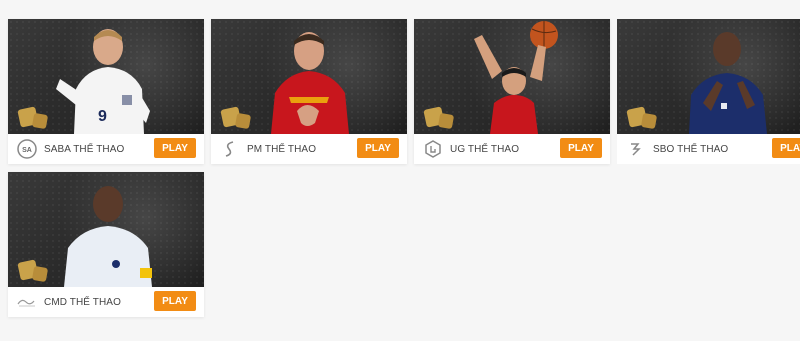 The width and height of the screenshot is (800, 341). What do you see at coordinates (636, 149) in the screenshot?
I see `sbo-logo-icon` at bounding box center [636, 149].